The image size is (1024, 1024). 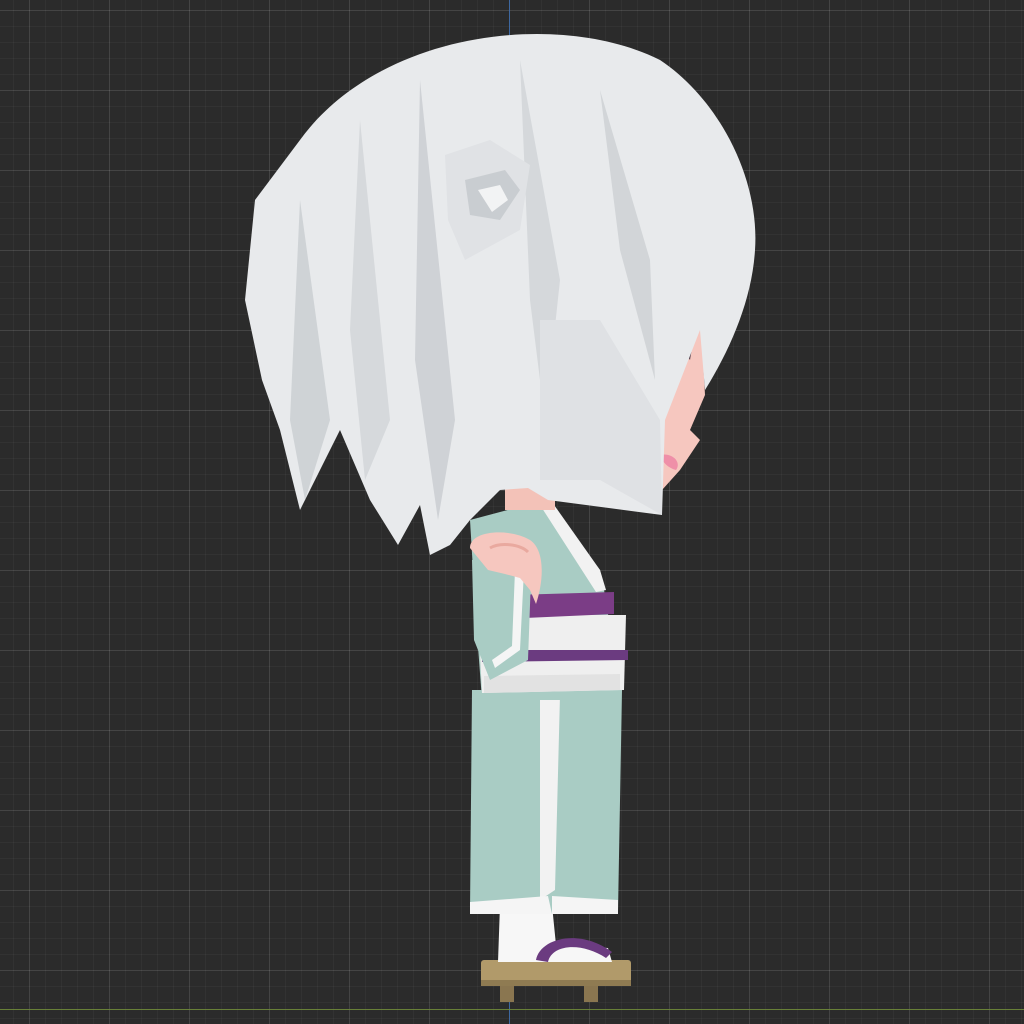 What do you see at coordinates (546, 802) in the screenshot?
I see `pants` at bounding box center [546, 802].